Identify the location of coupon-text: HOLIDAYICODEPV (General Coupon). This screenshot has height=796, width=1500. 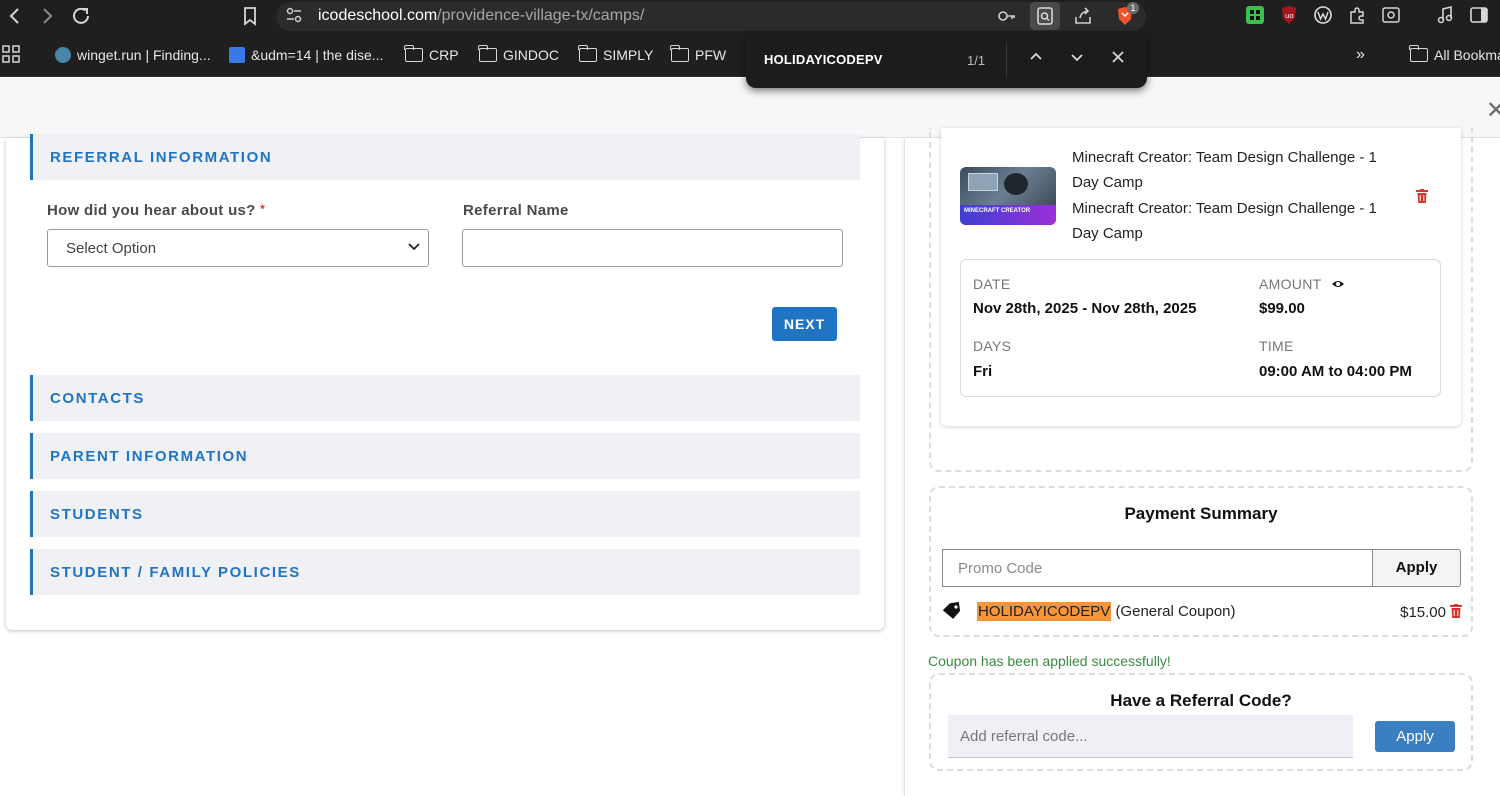
(1106, 611).